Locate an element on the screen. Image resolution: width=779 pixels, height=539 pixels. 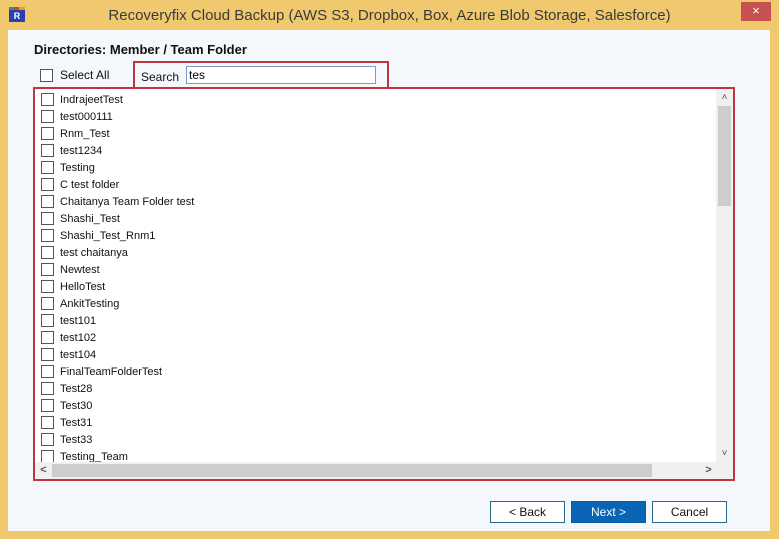
list-item: test000111 is located at coordinates (77, 116).